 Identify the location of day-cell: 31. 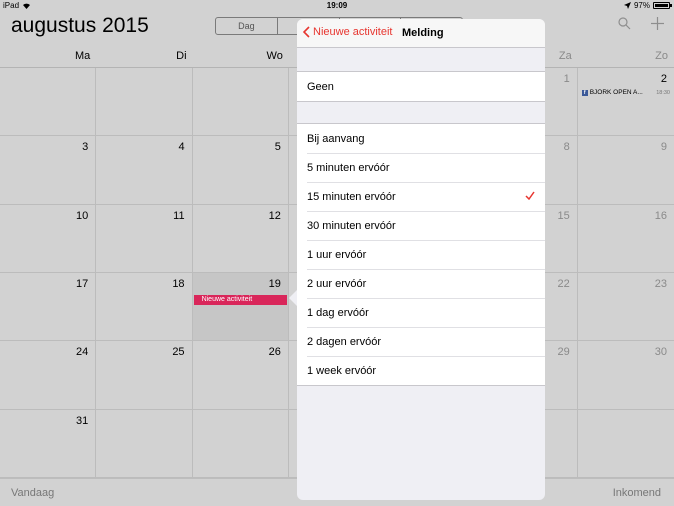
(48, 443).